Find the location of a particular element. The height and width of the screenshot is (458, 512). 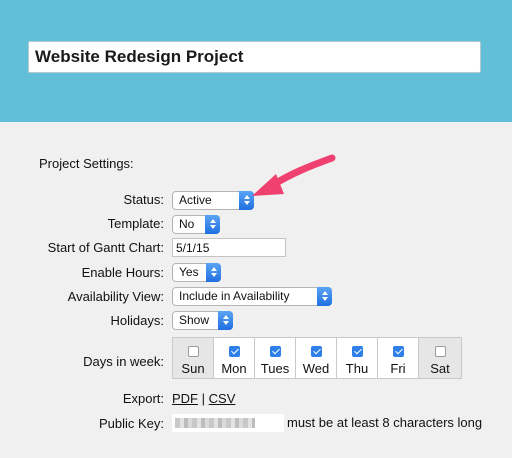

availability-view-select: Include in Availability is located at coordinates (252, 296).